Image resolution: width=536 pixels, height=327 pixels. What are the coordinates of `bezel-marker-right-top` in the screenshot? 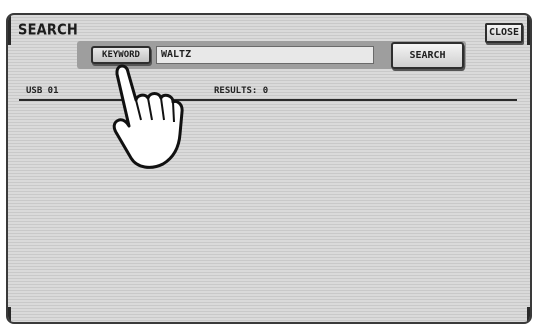 It's located at (528, 30).